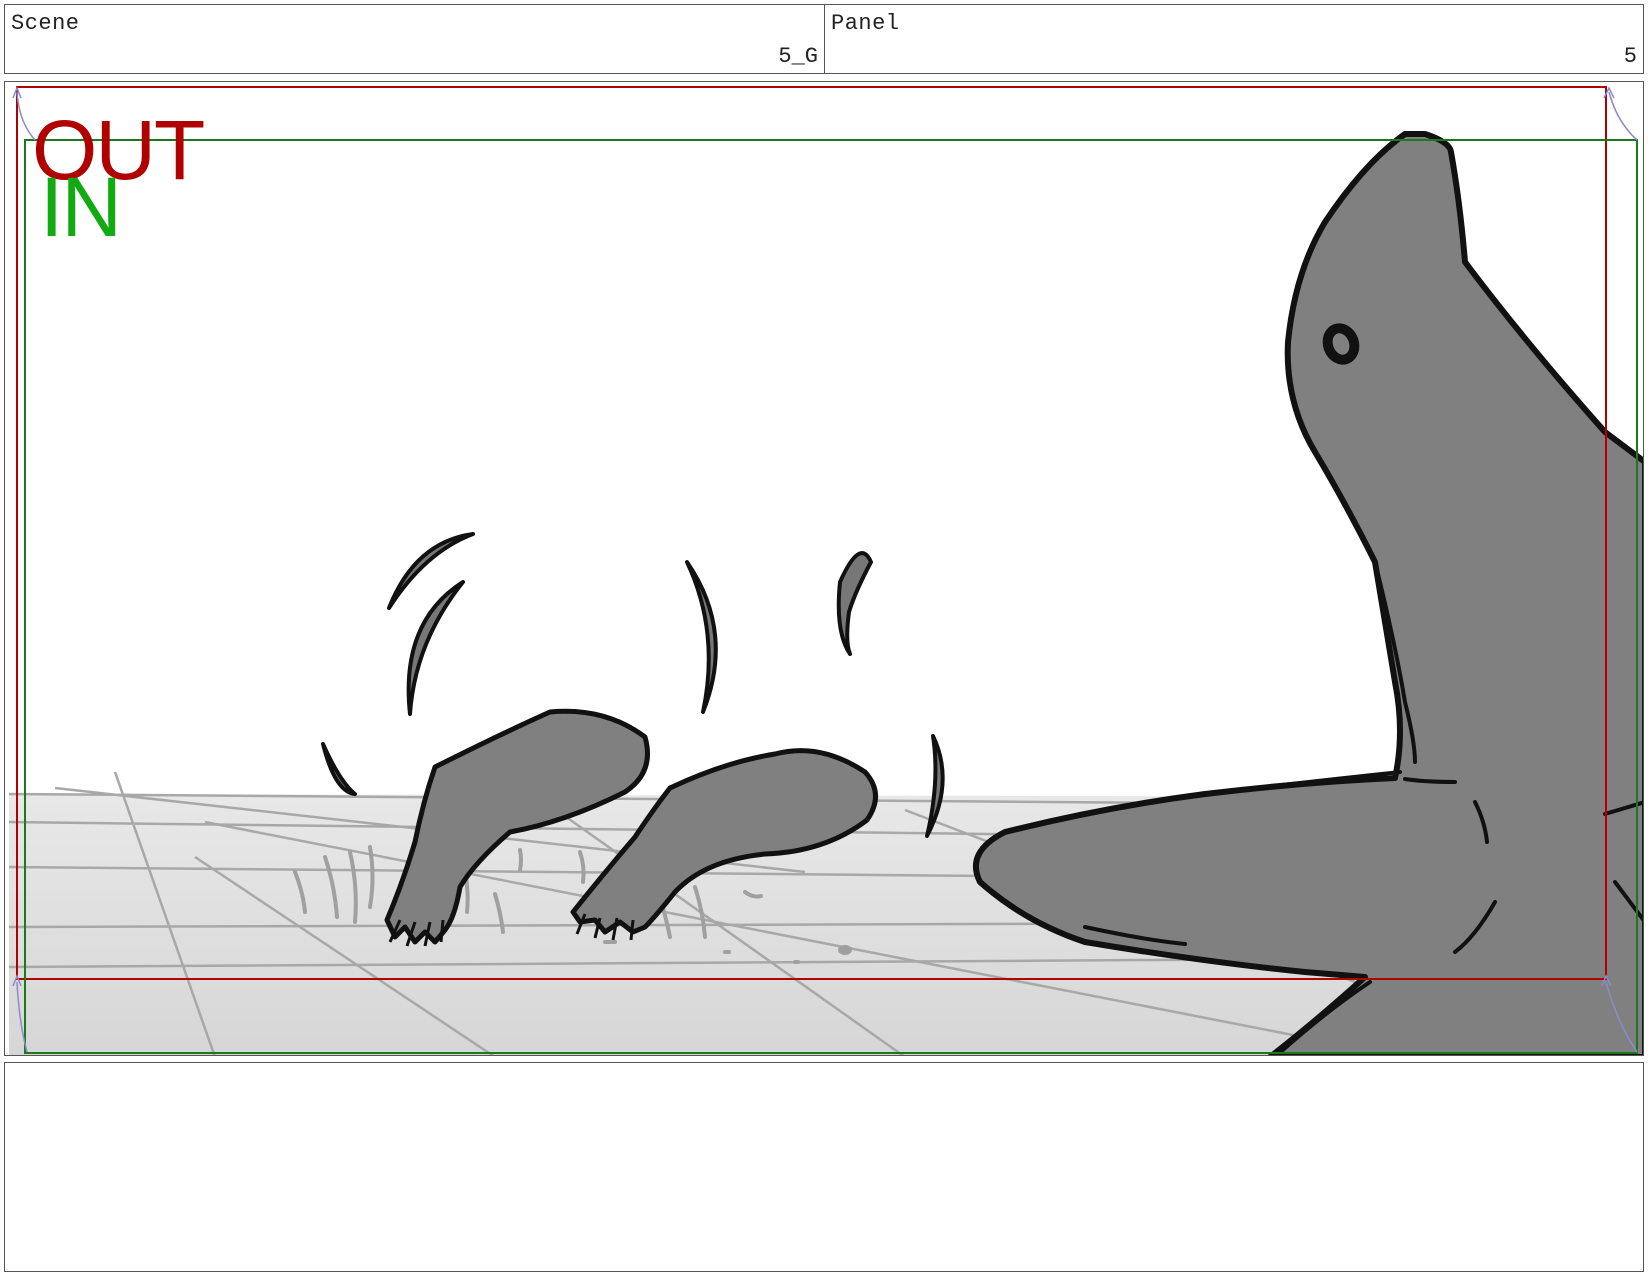 This screenshot has height=1276, width=1648. I want to click on scene-label: Scene, so click(45, 23).